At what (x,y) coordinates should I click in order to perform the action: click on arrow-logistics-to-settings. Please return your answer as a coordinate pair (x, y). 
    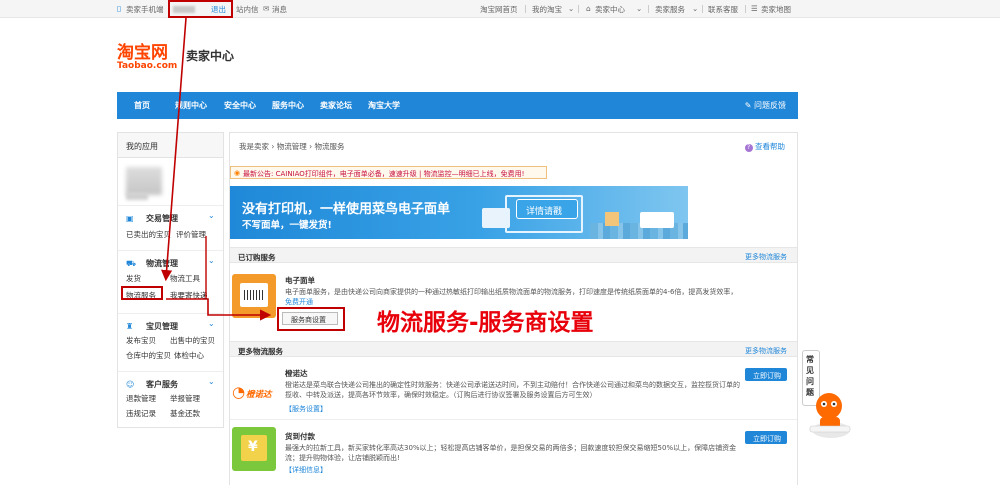
    Looking at the image, I should click on (219, 309).